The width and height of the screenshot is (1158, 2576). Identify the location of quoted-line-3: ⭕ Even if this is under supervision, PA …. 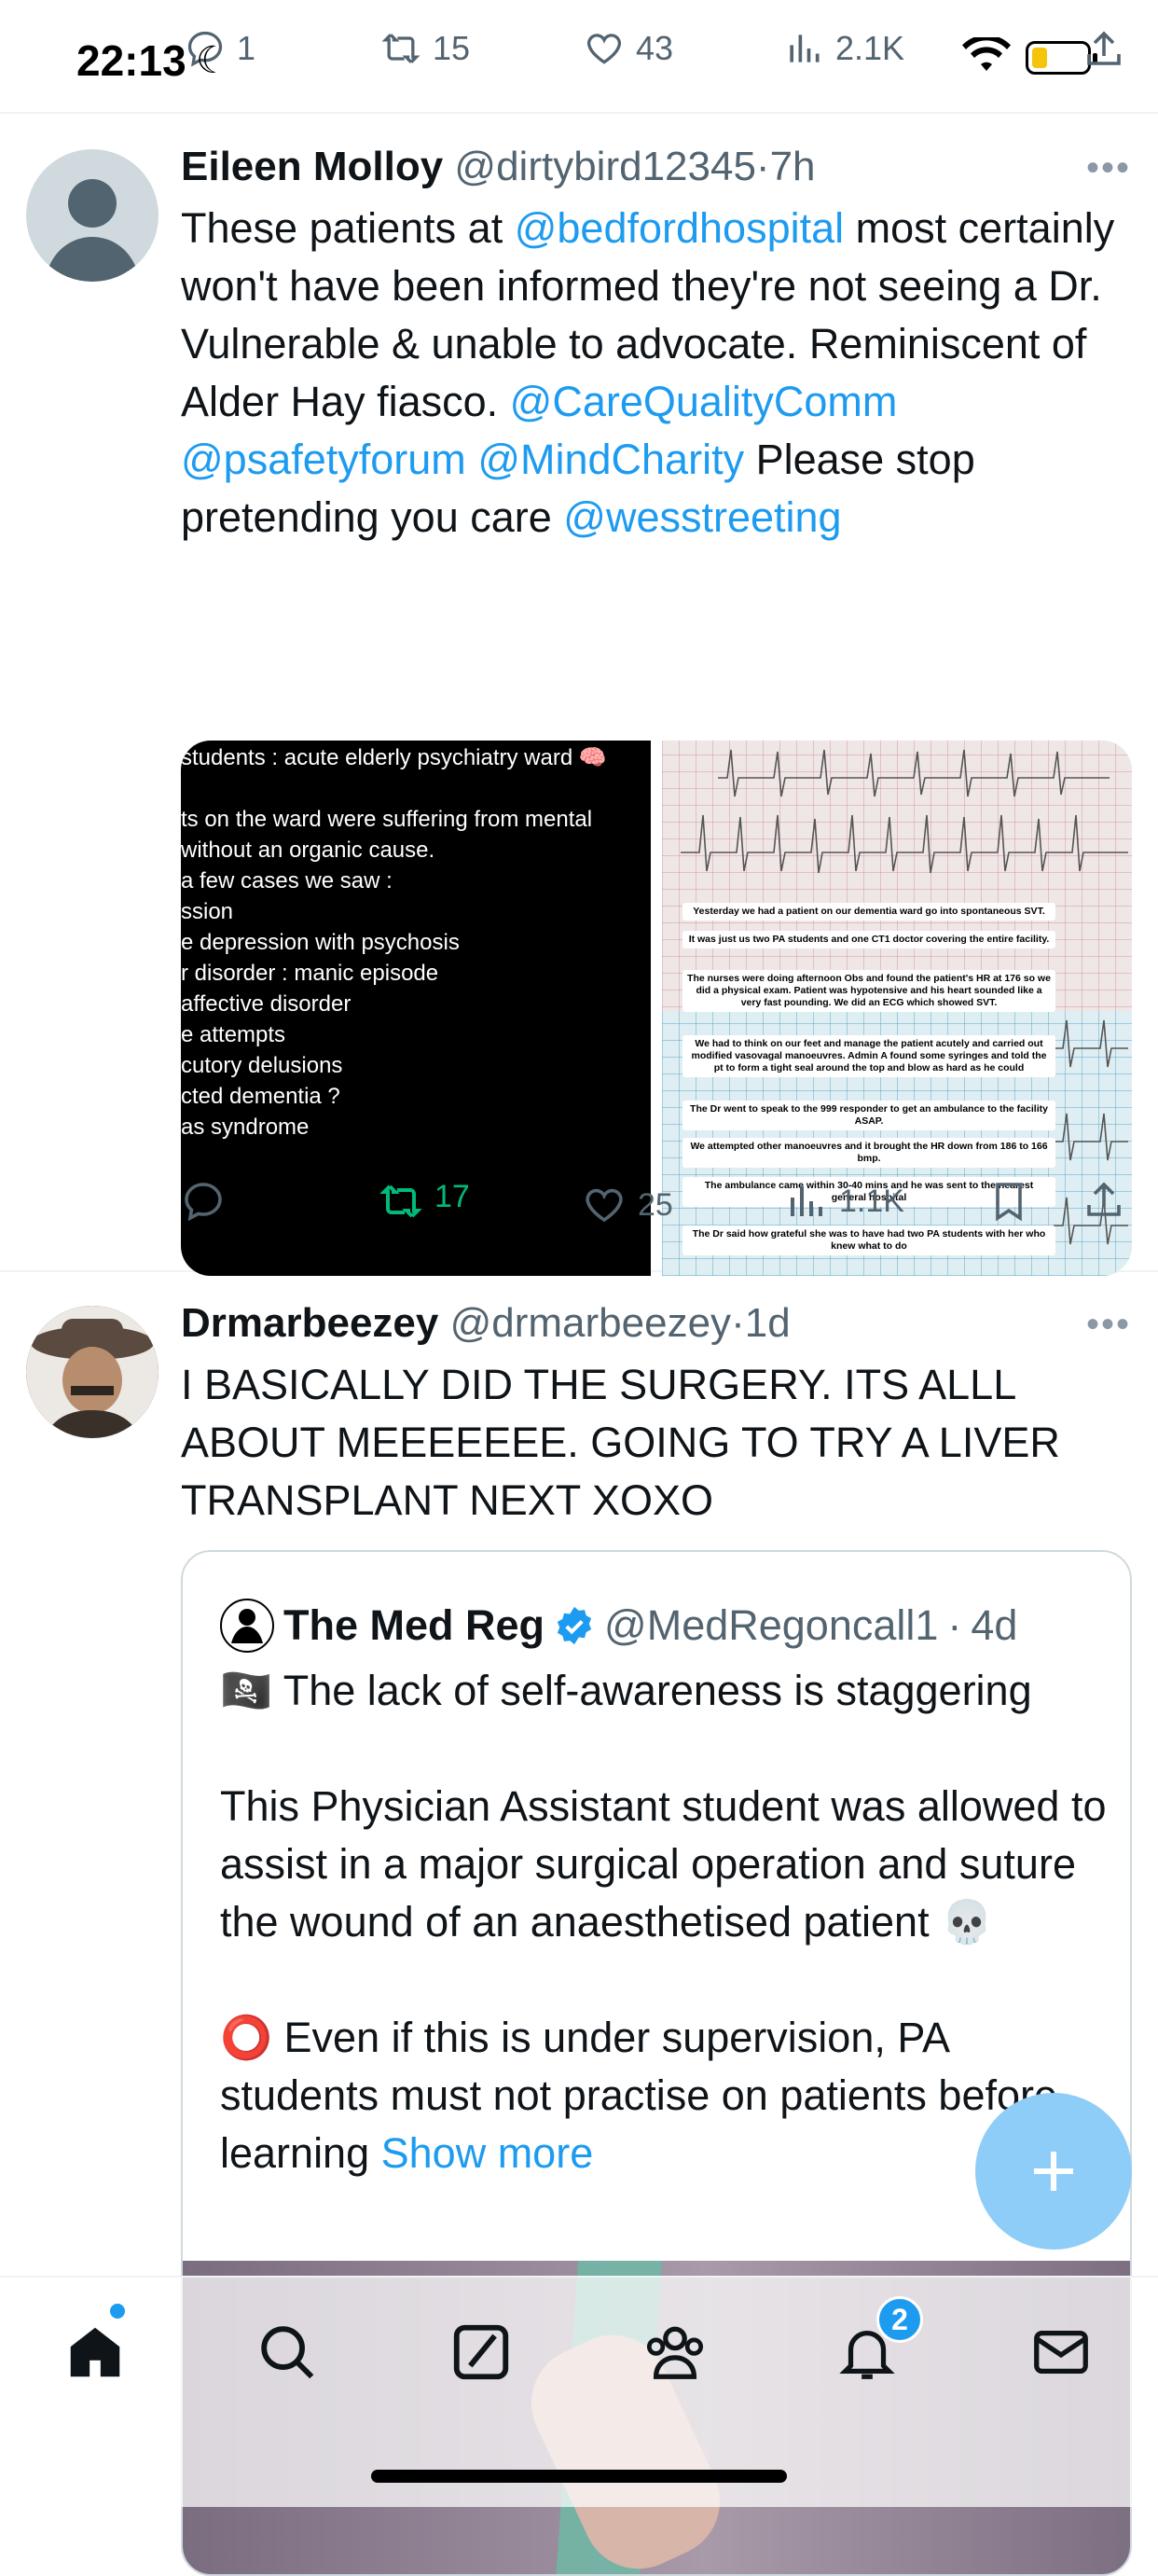
(639, 2095).